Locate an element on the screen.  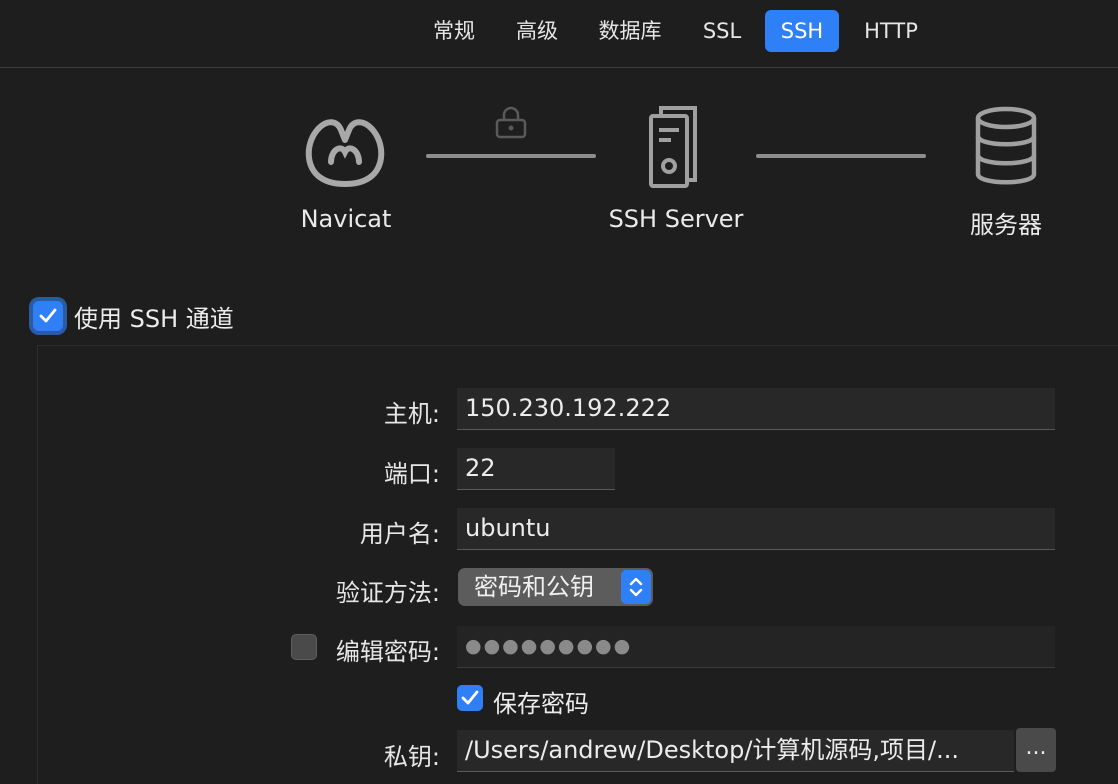
auth-method-label: 验证方法: is located at coordinates (387, 593).